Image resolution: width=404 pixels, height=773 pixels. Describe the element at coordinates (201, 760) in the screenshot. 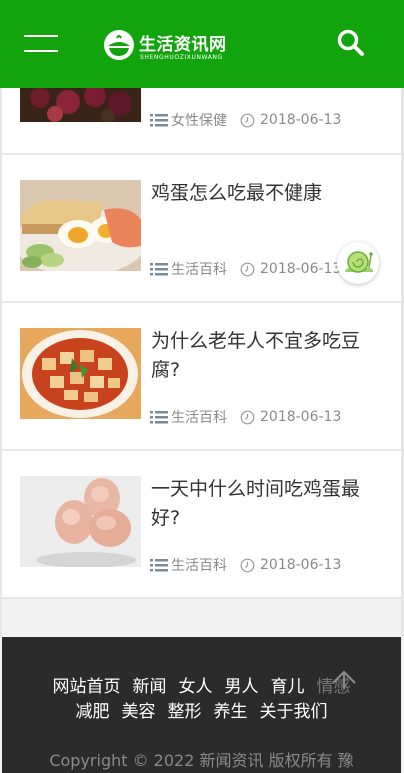

I see `copyright-text: Copyright © 2022 新闻资讯 版权所有 豫` at that location.